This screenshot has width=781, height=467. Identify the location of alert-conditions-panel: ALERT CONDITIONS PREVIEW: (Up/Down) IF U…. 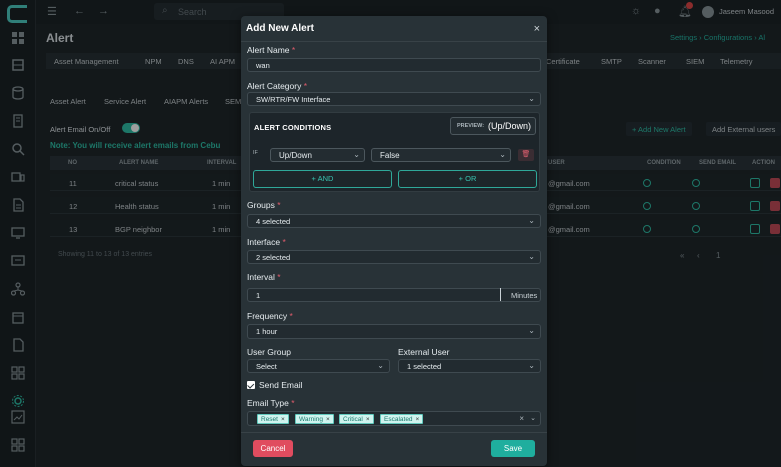
(394, 152).